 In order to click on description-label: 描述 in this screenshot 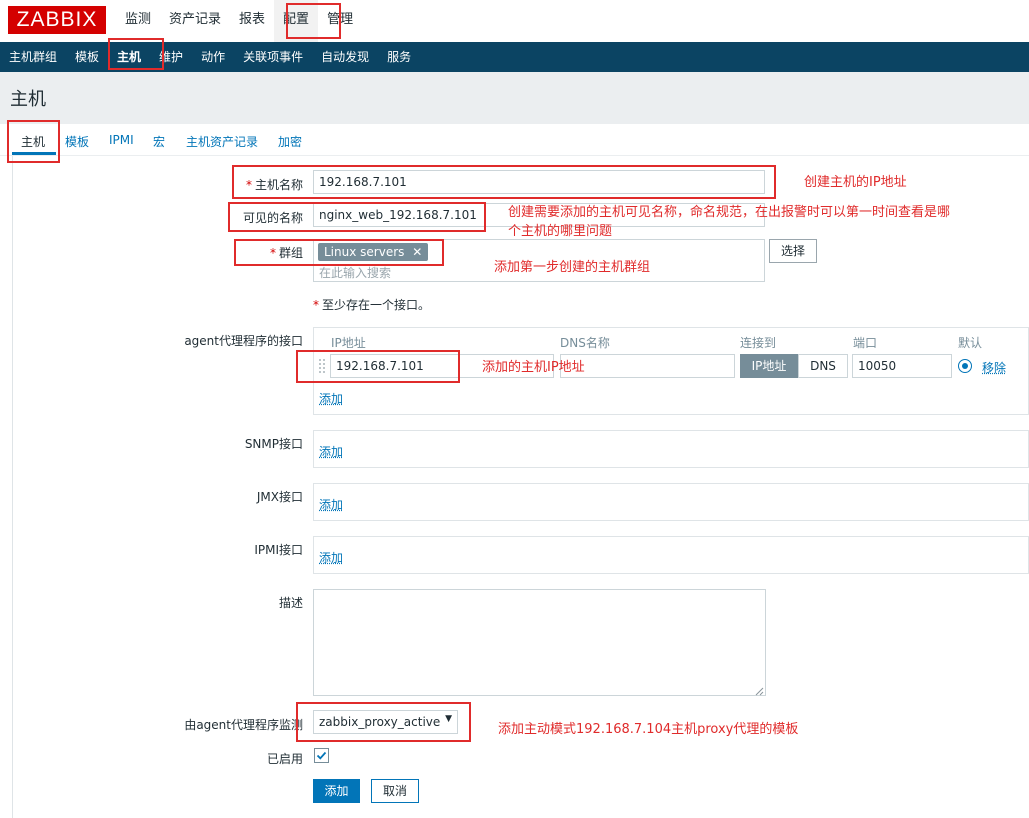, I will do `click(290, 603)`.